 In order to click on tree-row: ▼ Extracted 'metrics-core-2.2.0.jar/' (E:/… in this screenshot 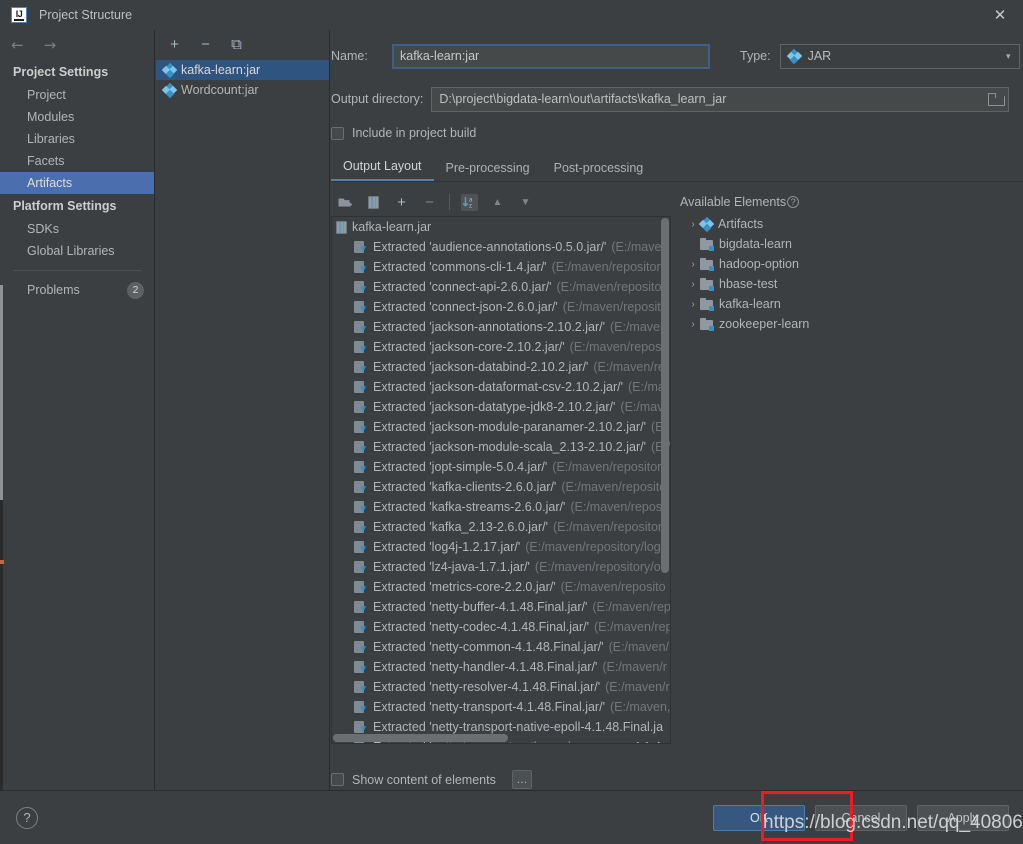, I will do `click(501, 587)`.